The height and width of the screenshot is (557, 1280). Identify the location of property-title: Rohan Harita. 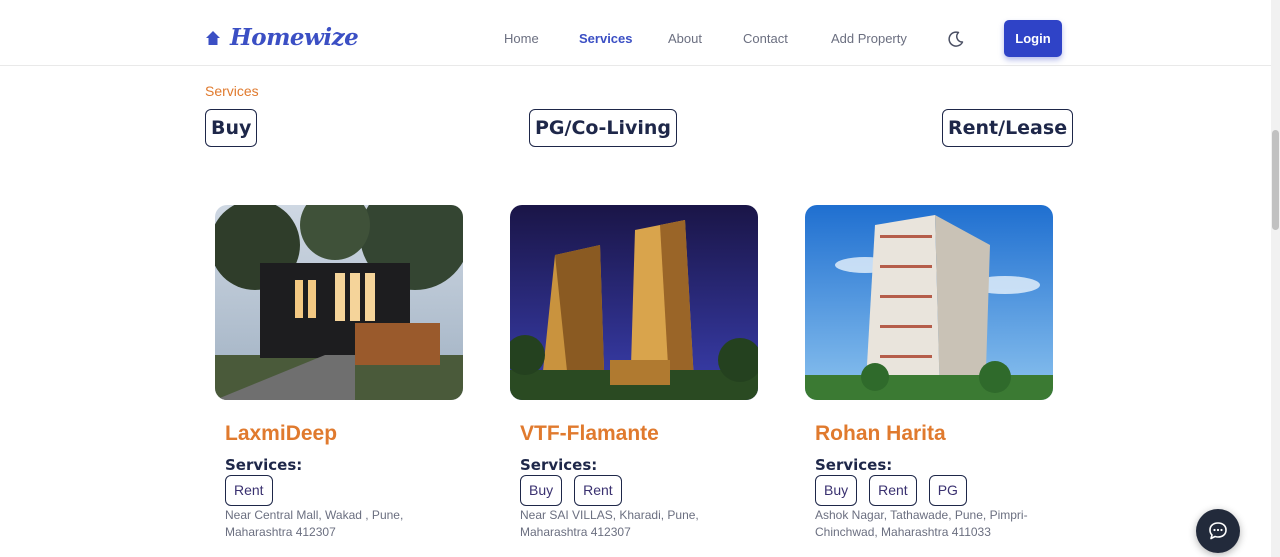
(880, 433).